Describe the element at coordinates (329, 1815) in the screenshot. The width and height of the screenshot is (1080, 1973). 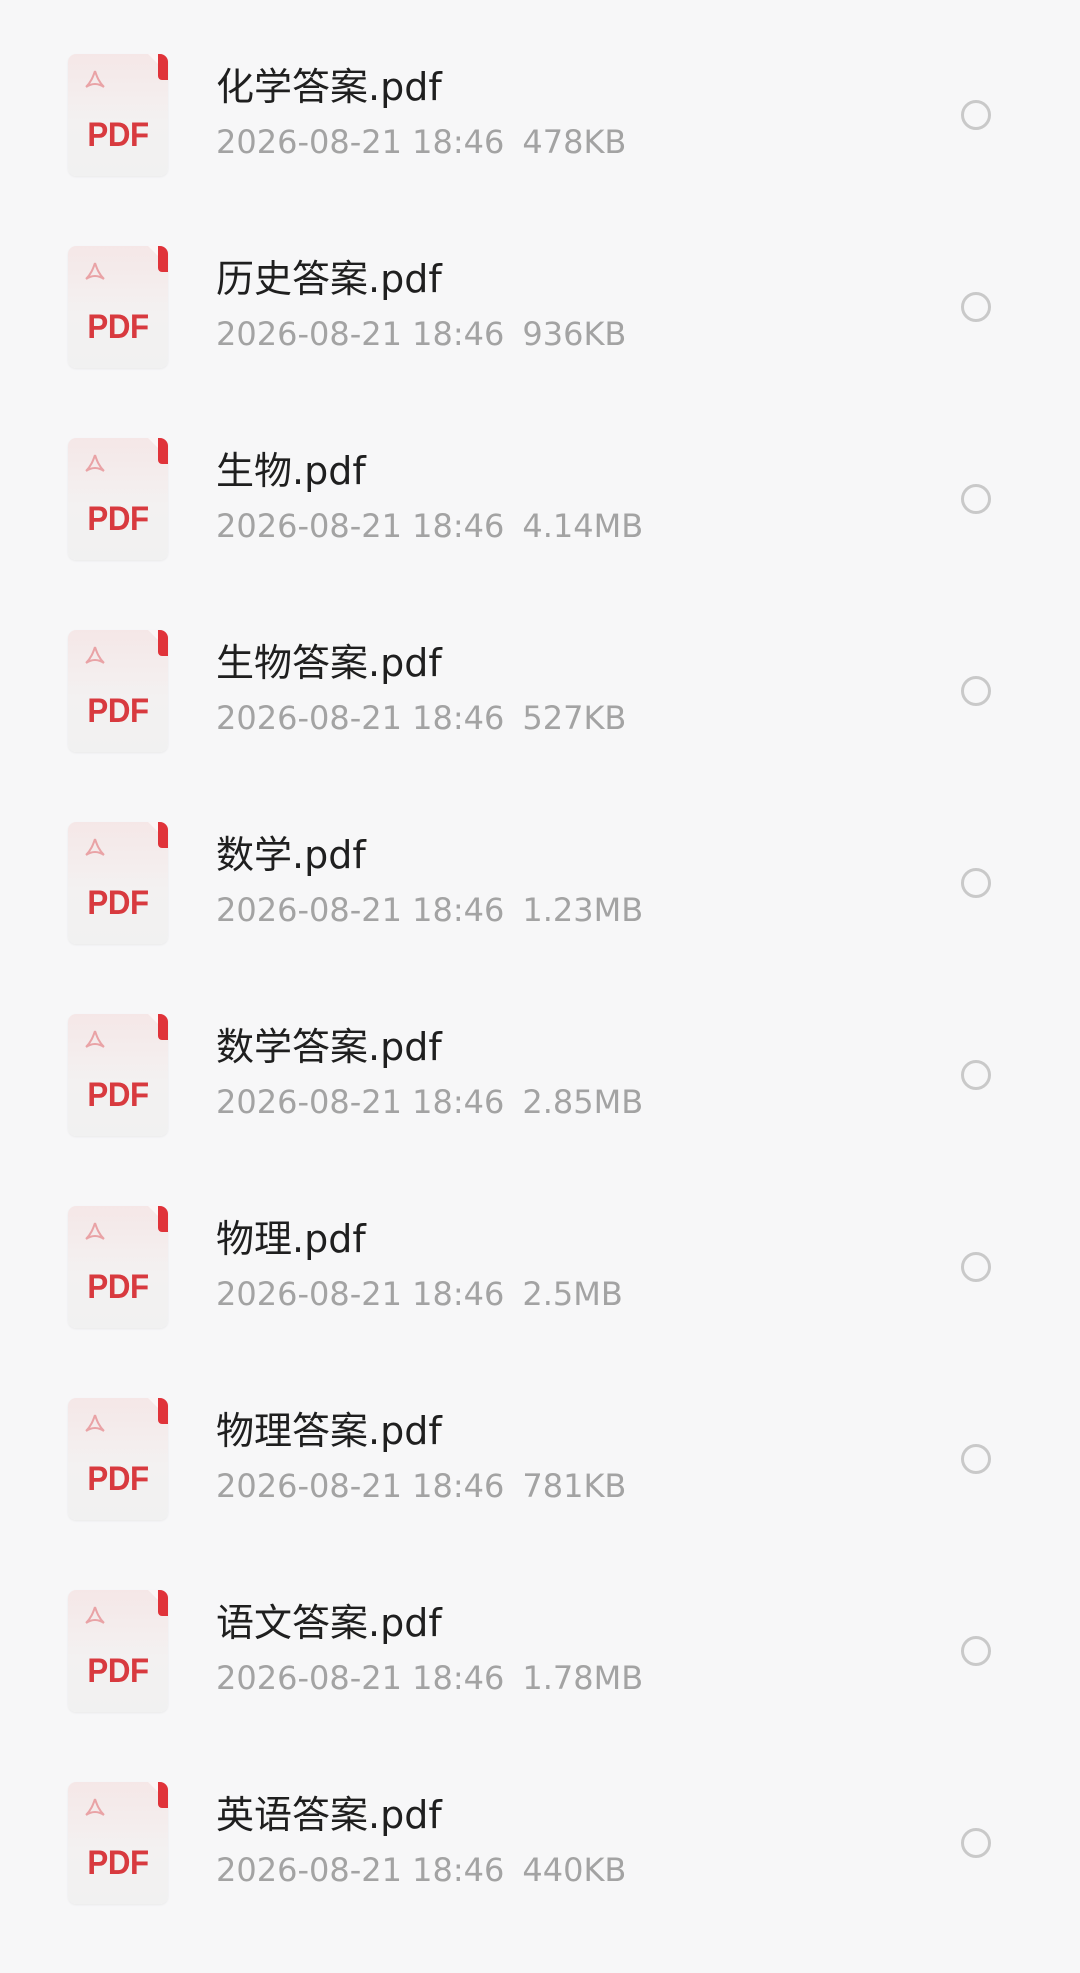
I see `file-name: 英语答案.pdf` at that location.